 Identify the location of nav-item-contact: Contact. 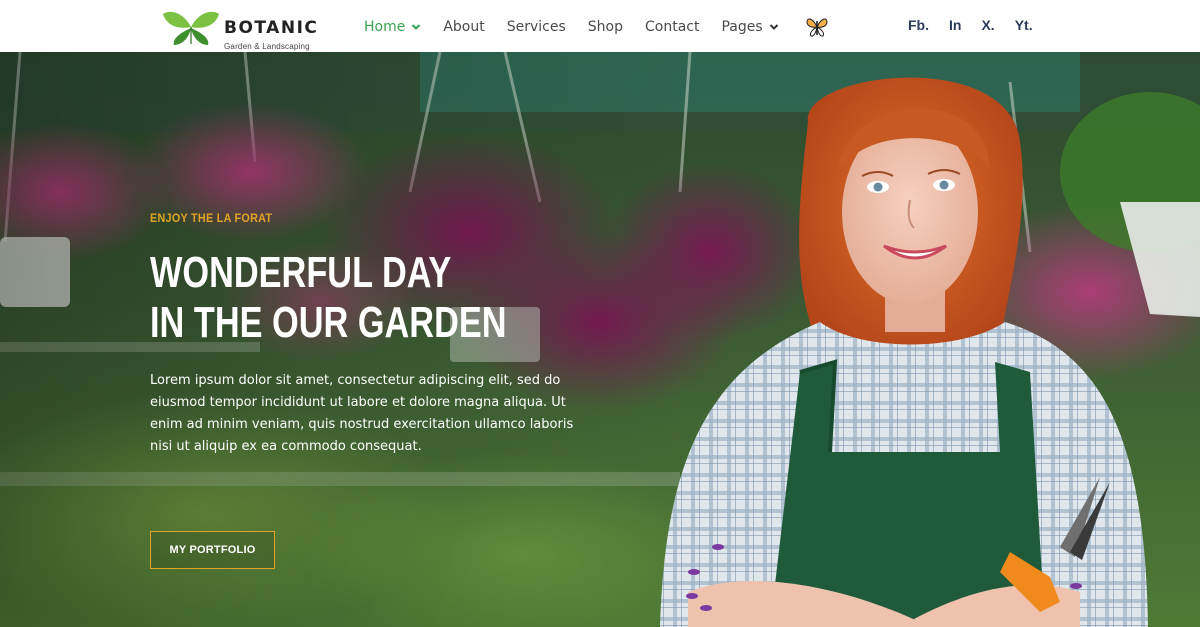
(672, 27).